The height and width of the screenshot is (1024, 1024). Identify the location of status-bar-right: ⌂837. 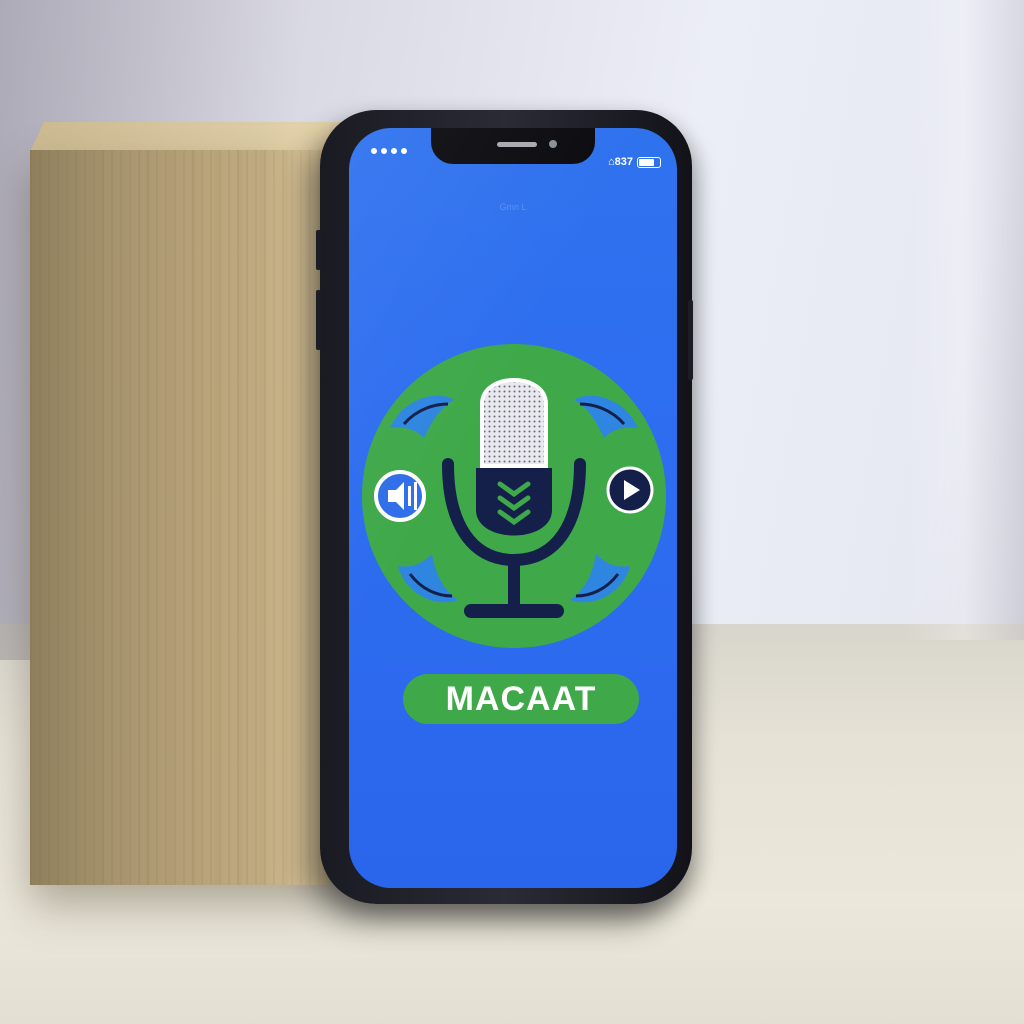
(634, 162).